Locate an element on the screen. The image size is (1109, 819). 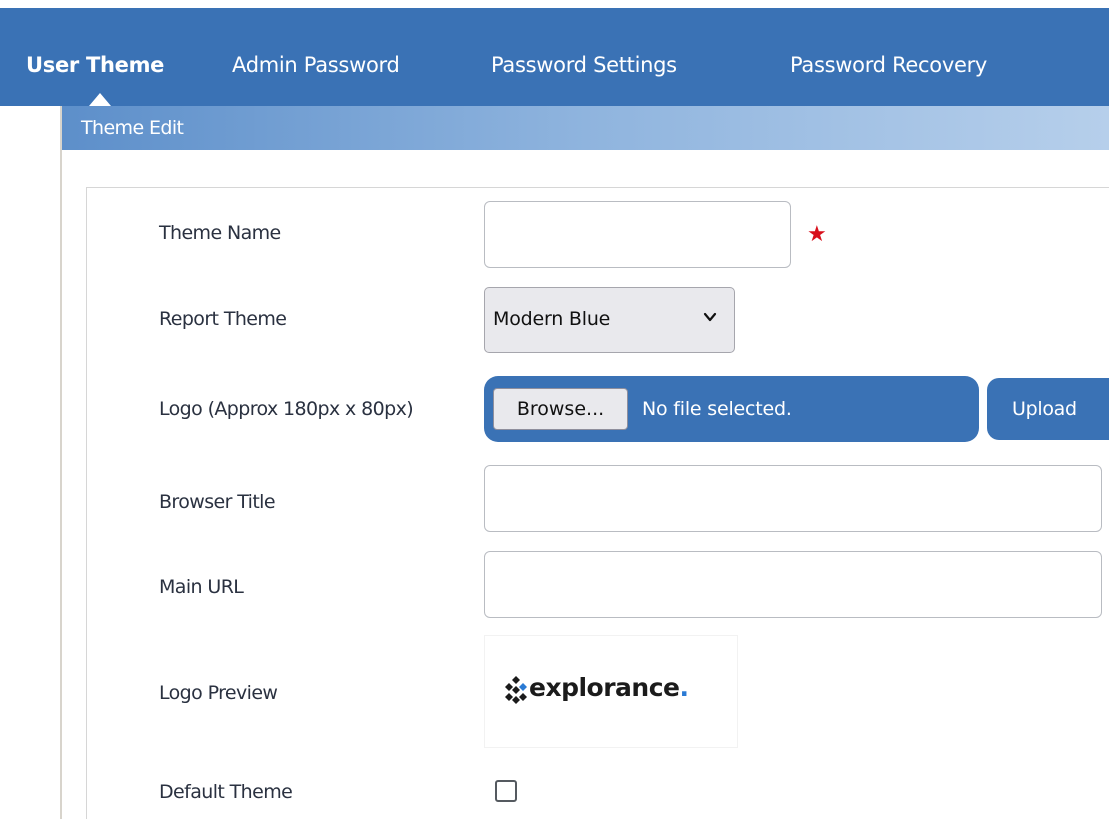
active-tab-indicator is located at coordinates (100, 99).